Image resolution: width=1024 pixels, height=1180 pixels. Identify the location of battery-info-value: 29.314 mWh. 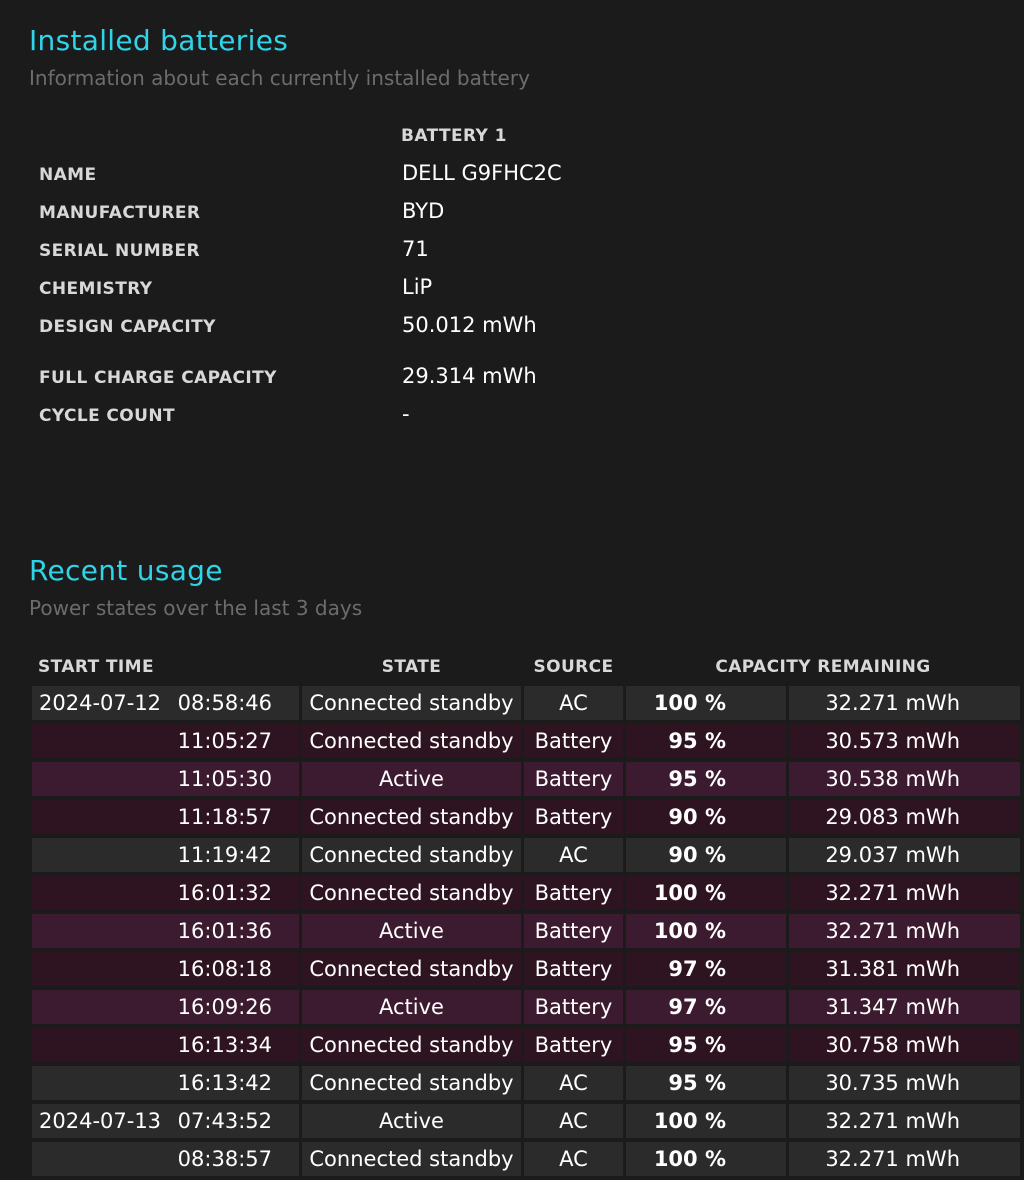
(469, 376).